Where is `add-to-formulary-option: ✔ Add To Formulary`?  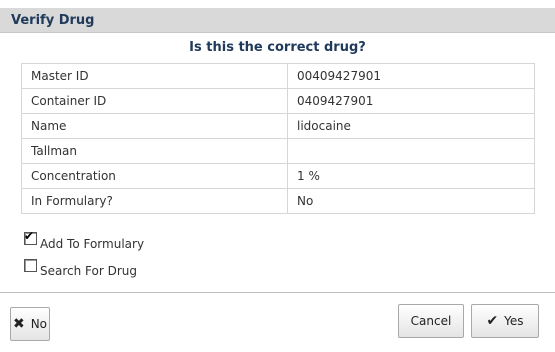 add-to-formulary-option: ✔ Add To Formulary is located at coordinates (84, 240).